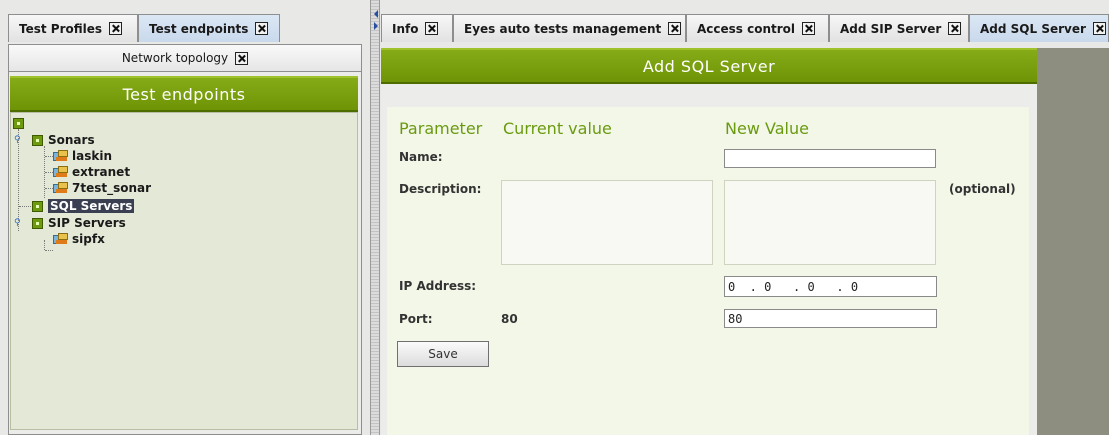 The image size is (1109, 435). I want to click on tab-test-endpoints: Test endpoints, so click(209, 28).